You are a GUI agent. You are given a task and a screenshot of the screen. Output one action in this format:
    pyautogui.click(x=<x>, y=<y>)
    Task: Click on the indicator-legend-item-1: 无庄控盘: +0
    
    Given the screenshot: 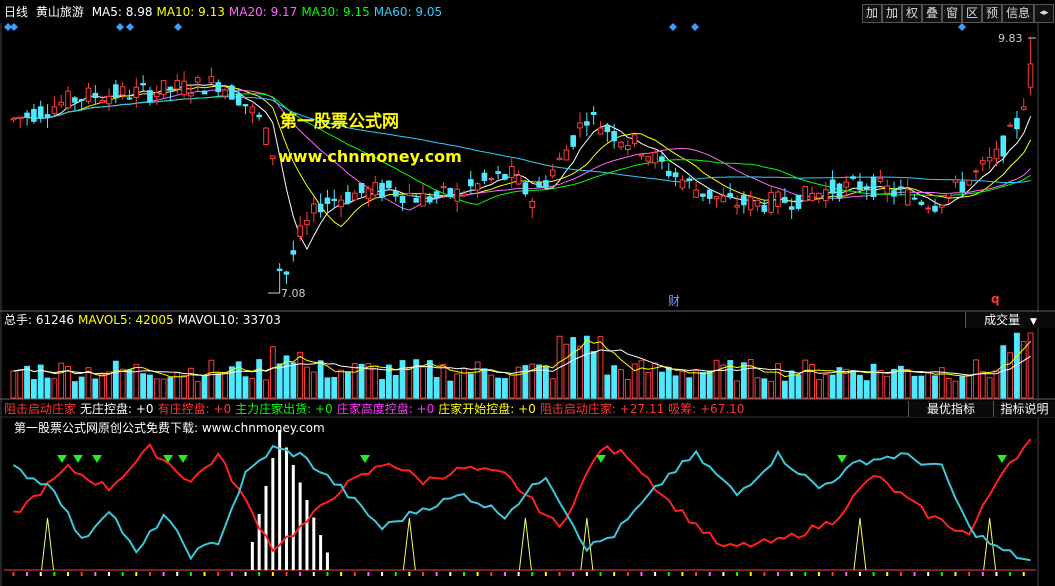 What is the action you would take?
    pyautogui.click(x=117, y=409)
    